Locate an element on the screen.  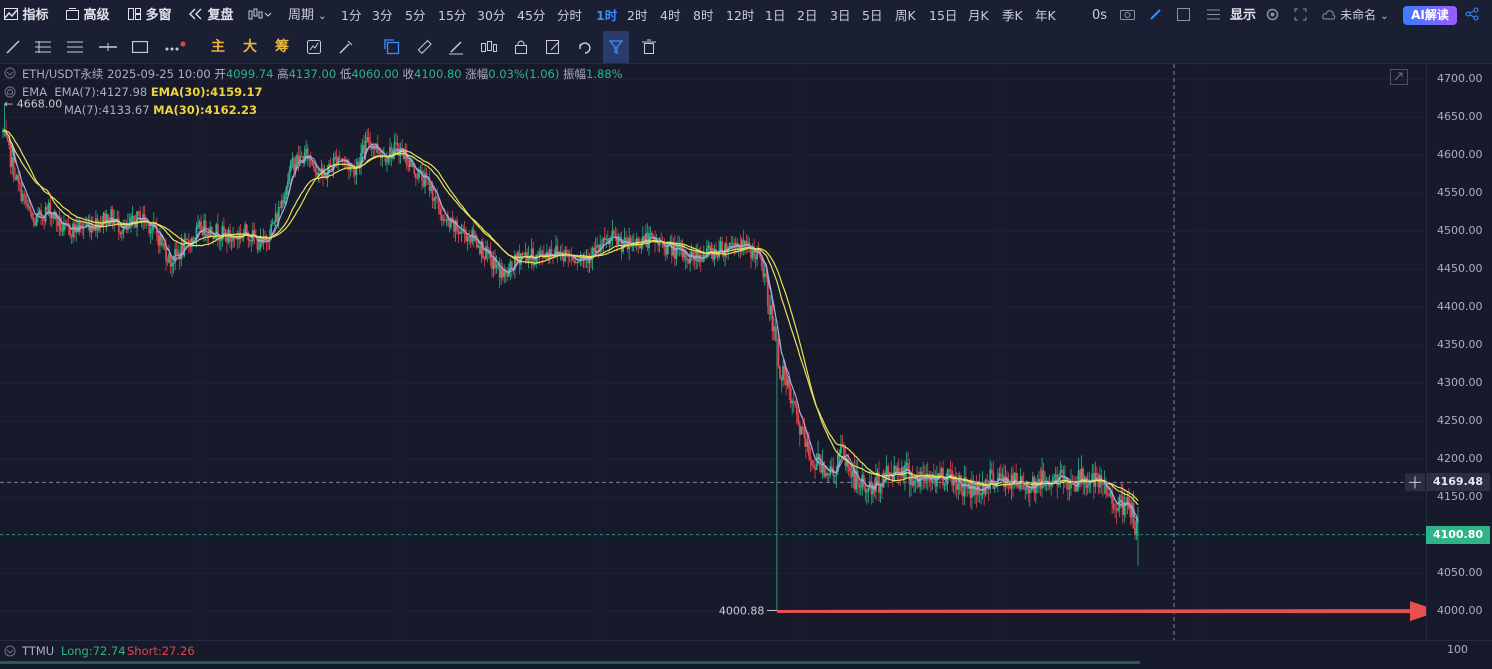
brush-icon is located at coordinates (456, 47).